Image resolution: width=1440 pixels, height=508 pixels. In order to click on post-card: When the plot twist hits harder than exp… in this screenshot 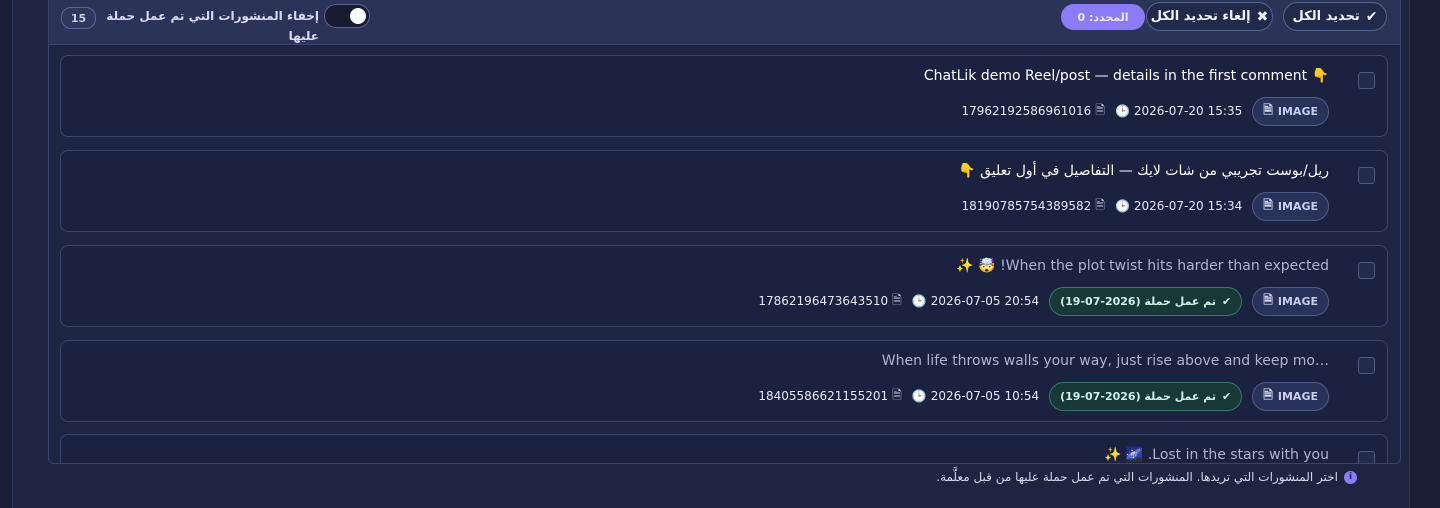, I will do `click(724, 286)`.